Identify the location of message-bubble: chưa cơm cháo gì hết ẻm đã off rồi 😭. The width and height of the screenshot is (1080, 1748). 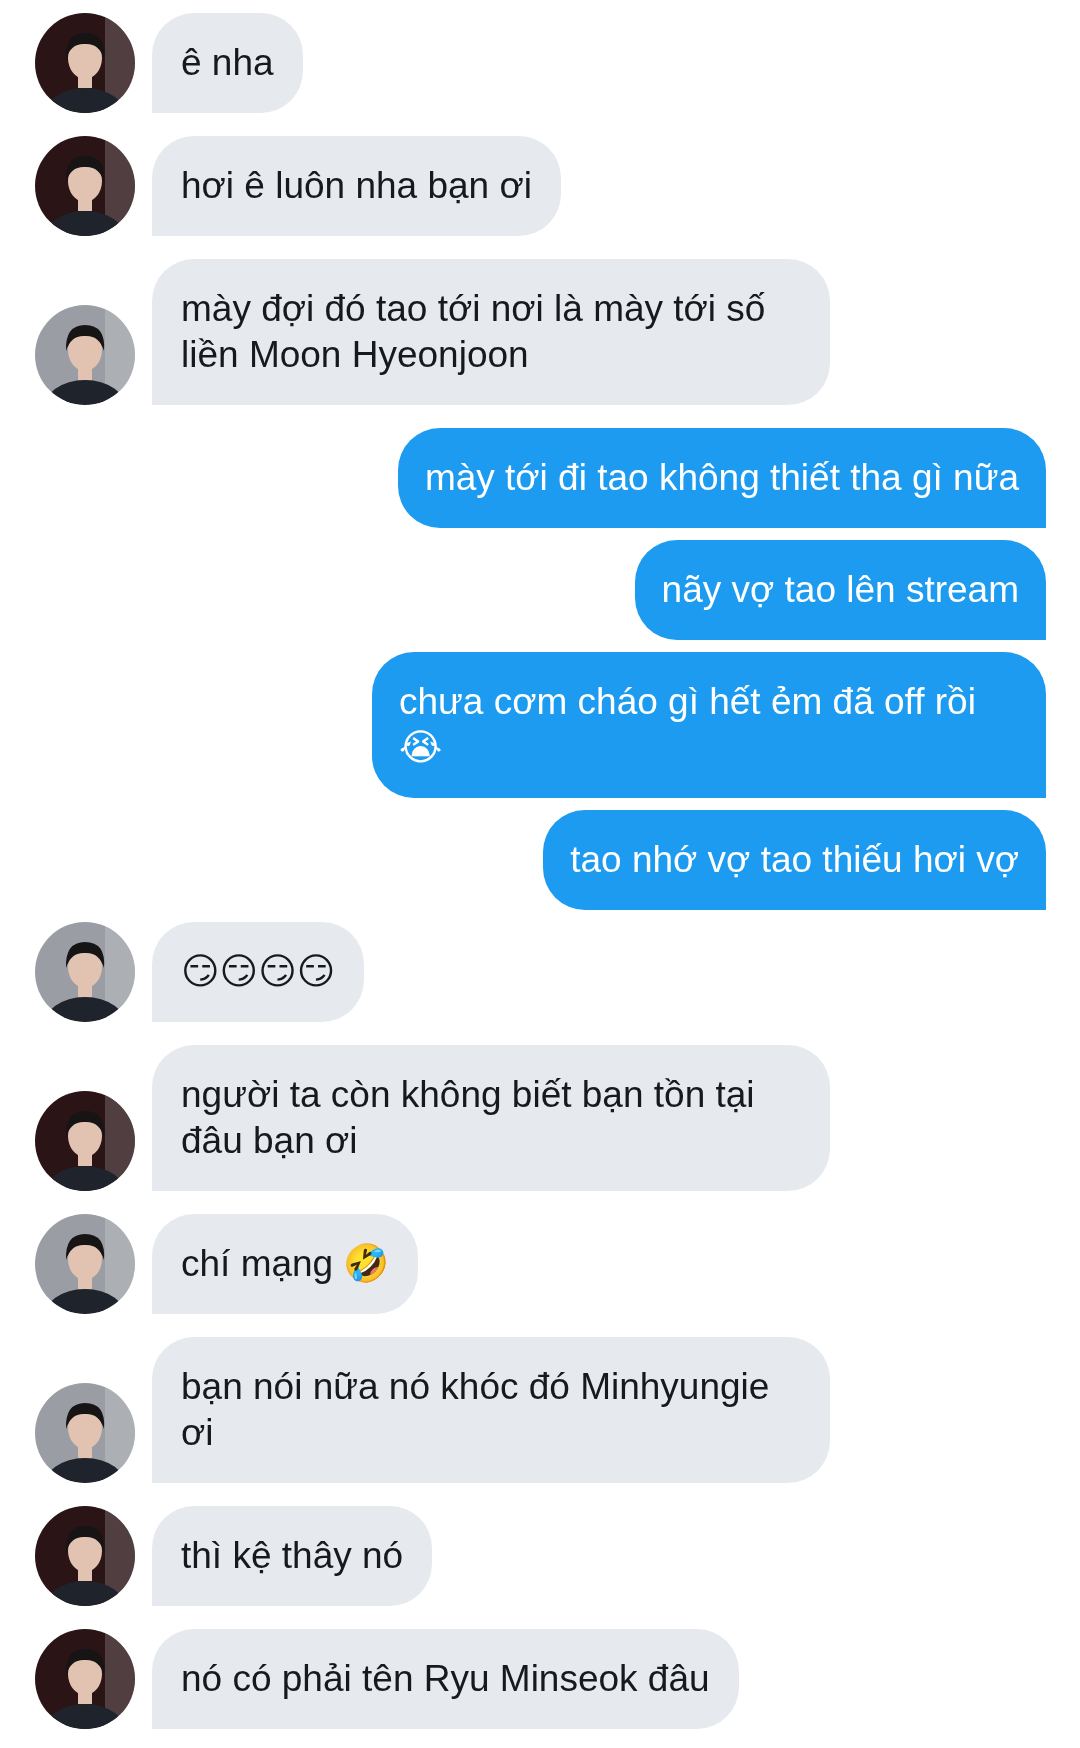
(709, 725).